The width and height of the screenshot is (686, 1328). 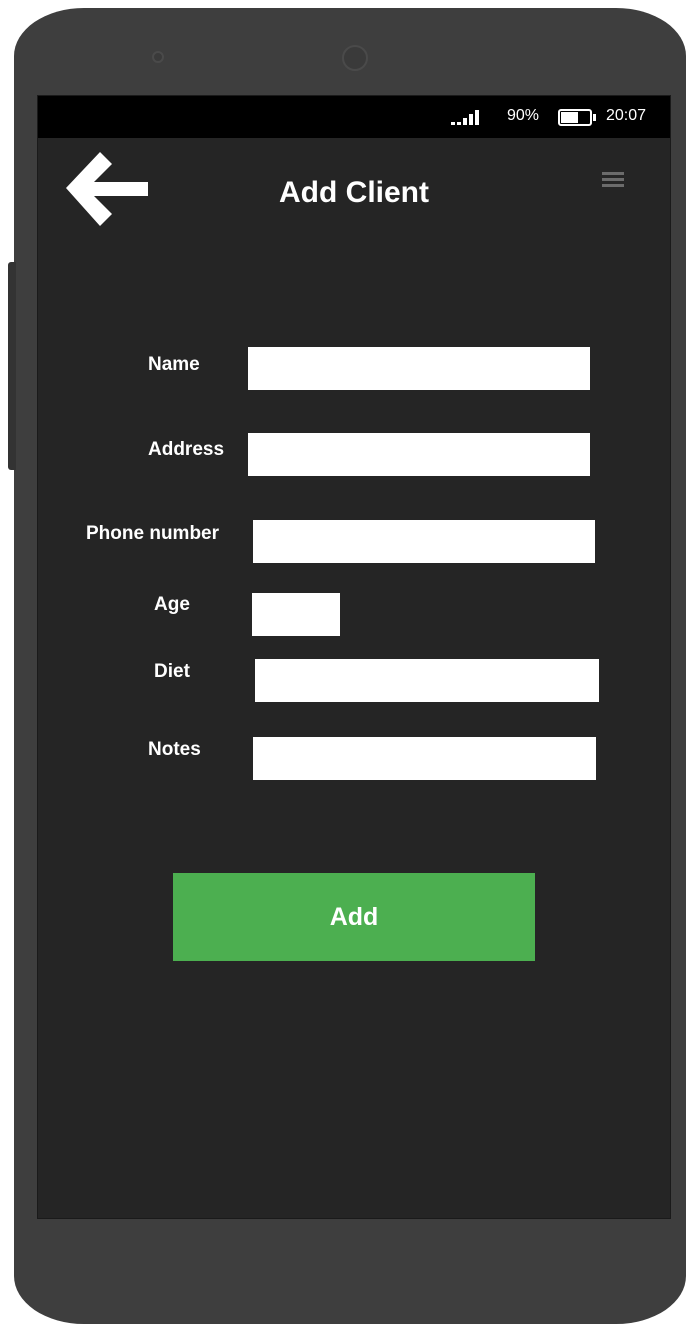 I want to click on battery-icon, so click(x=577, y=117).